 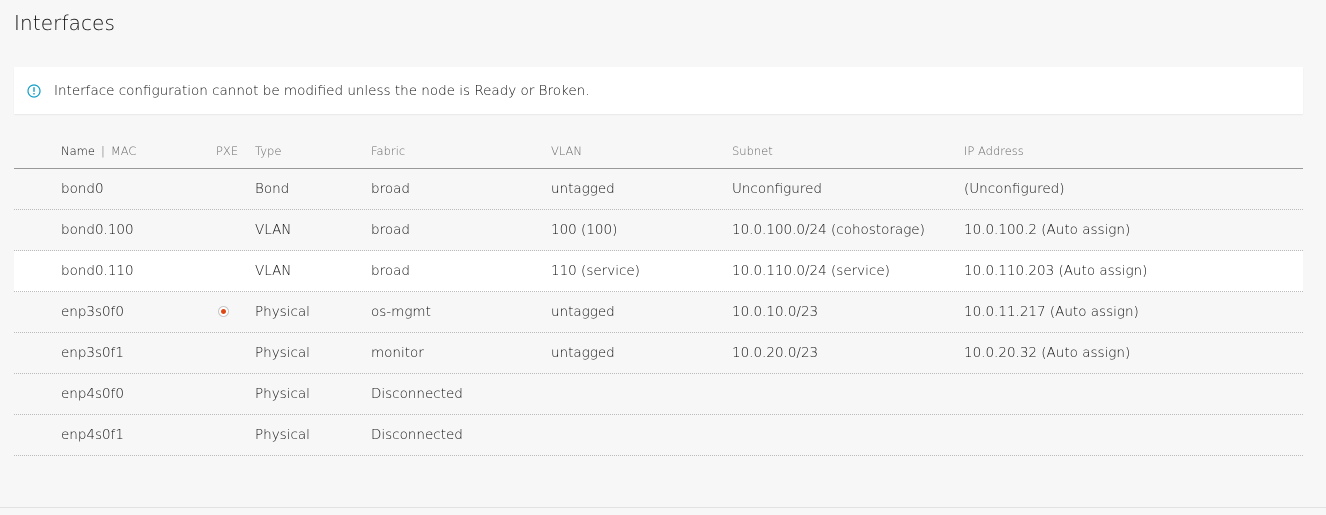 What do you see at coordinates (92, 312) in the screenshot?
I see `interface-name: enp3s0f0` at bounding box center [92, 312].